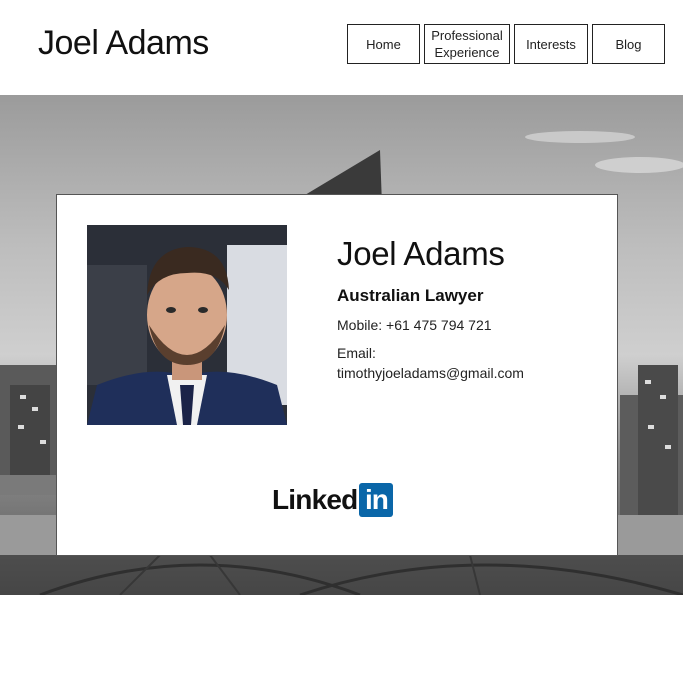 The width and height of the screenshot is (683, 689). What do you see at coordinates (421, 253) in the screenshot?
I see `profile-name: Joel Adams` at bounding box center [421, 253].